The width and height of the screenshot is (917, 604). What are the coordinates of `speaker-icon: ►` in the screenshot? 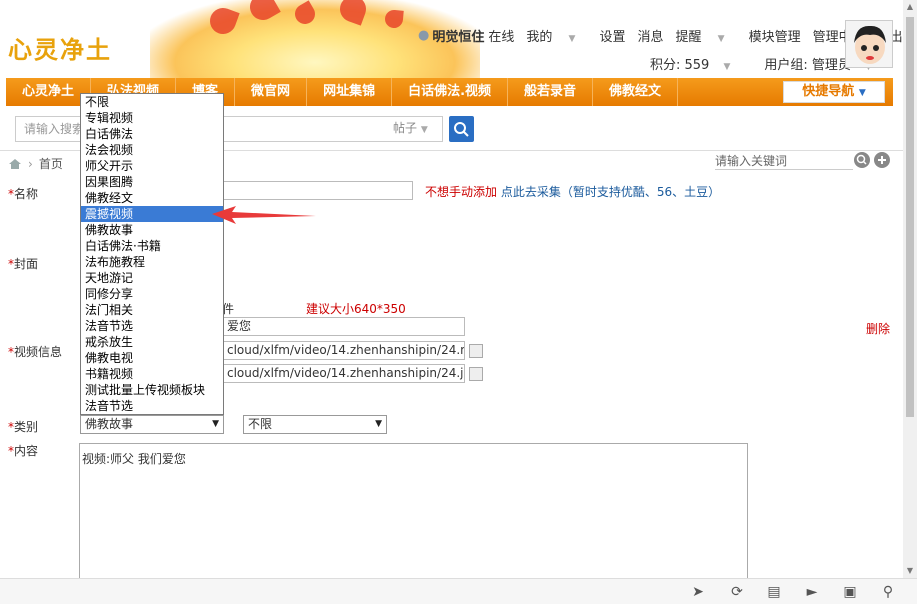 It's located at (812, 592).